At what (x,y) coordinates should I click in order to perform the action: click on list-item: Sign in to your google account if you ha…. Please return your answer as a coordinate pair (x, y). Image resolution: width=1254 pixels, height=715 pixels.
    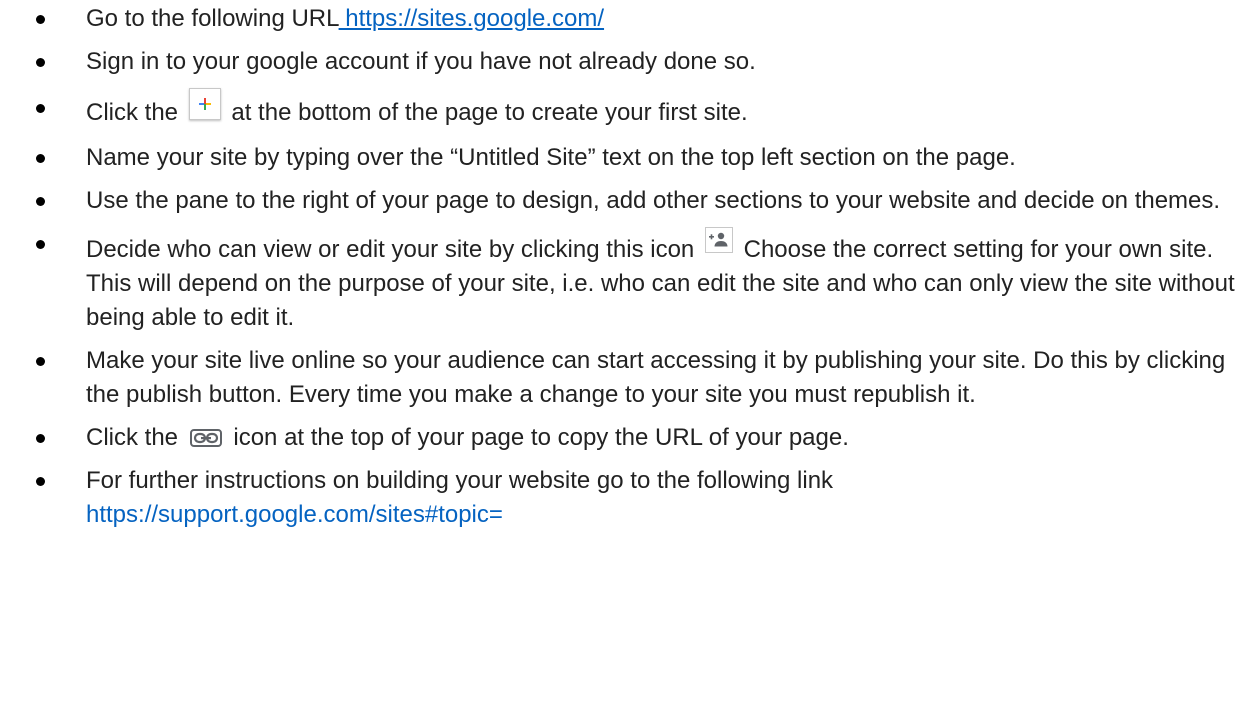
    Looking at the image, I should click on (627, 62).